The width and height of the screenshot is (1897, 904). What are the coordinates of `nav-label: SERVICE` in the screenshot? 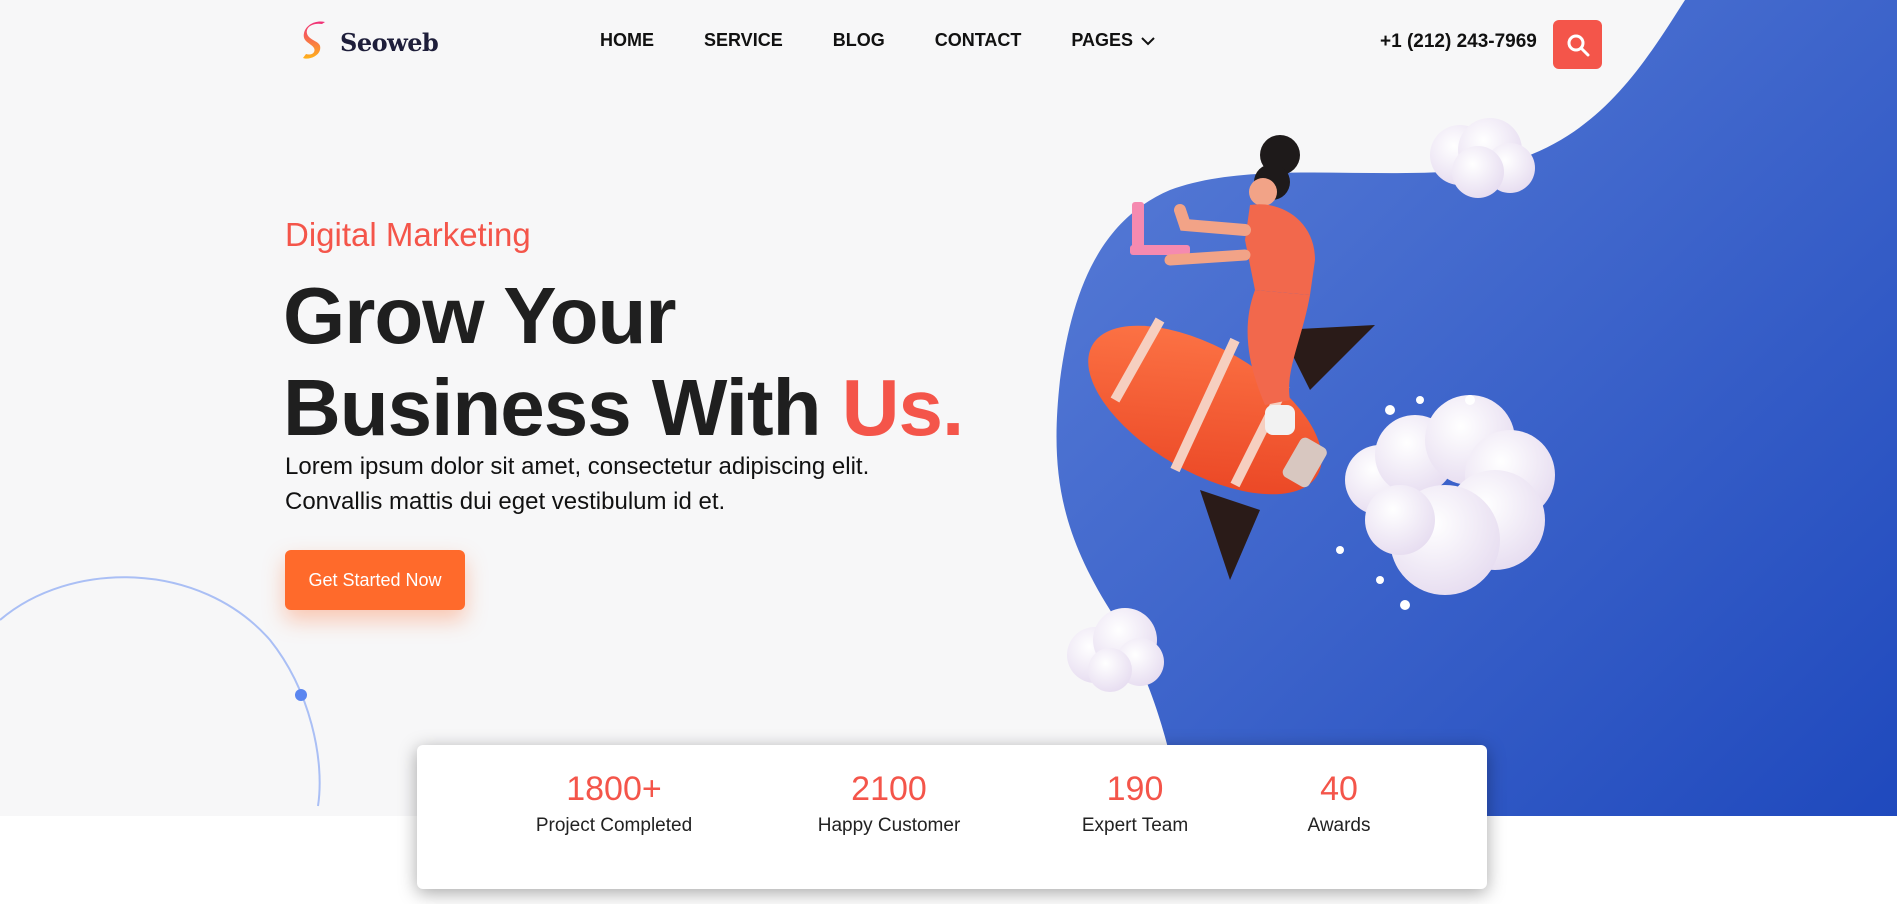 It's located at (743, 40).